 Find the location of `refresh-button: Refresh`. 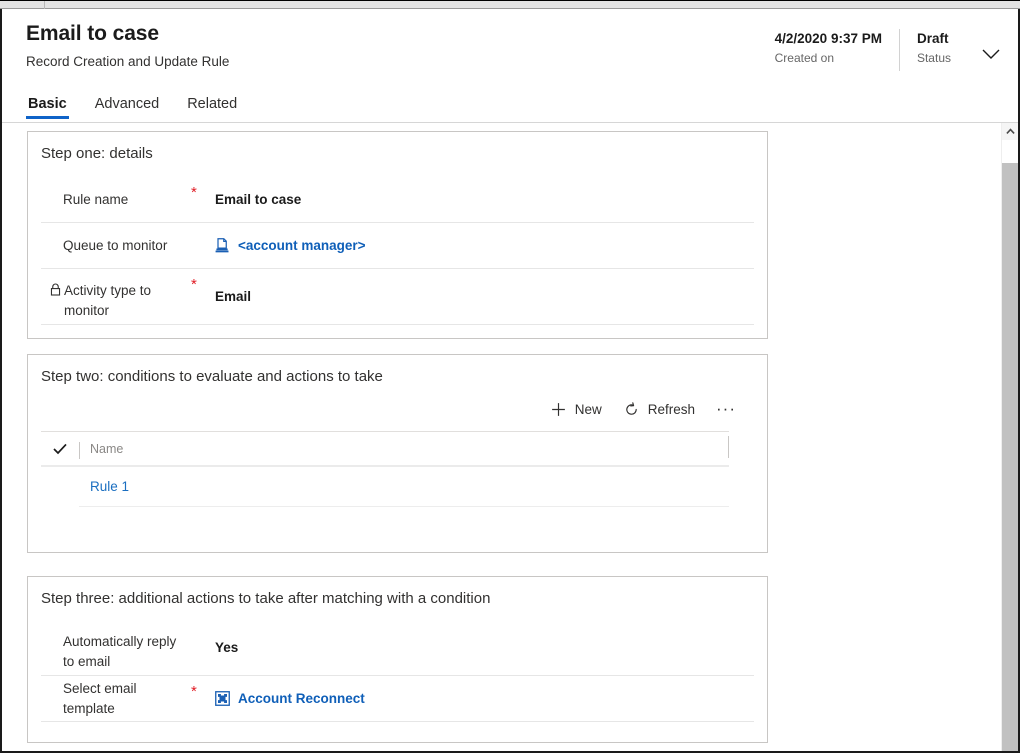

refresh-button: Refresh is located at coordinates (659, 409).